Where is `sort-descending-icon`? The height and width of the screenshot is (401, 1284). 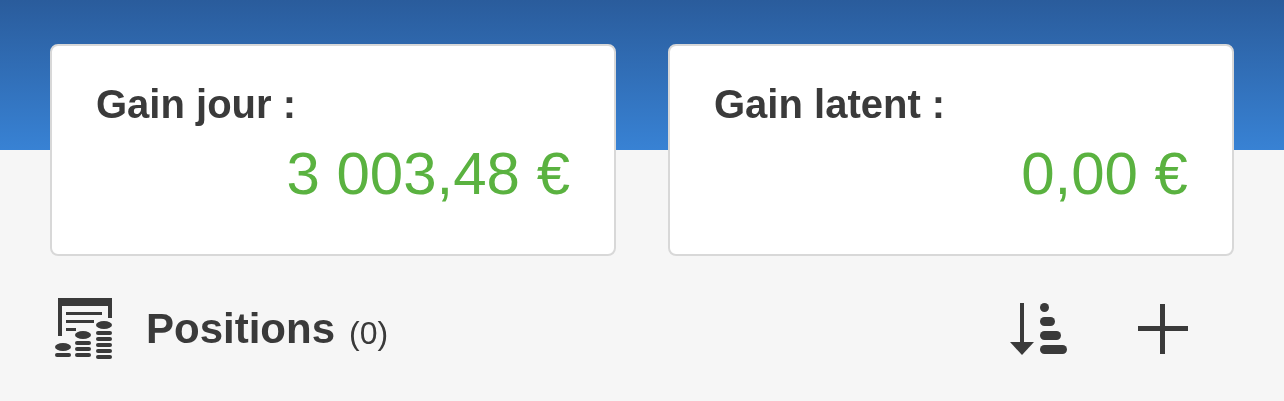
sort-descending-icon is located at coordinates (1039, 329).